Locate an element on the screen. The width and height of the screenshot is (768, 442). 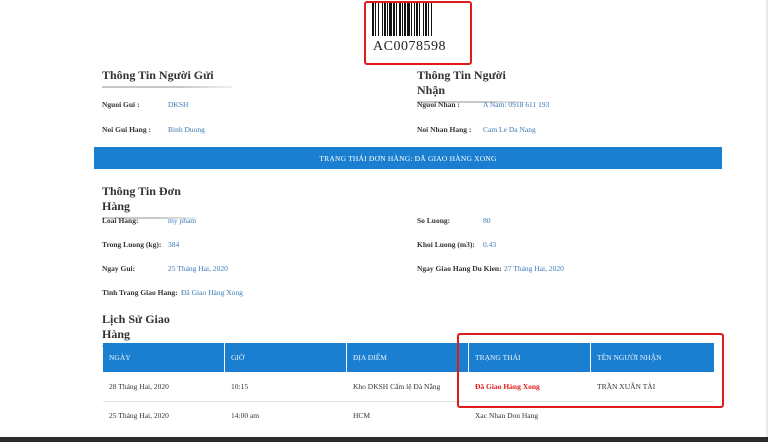
barcode-image is located at coordinates (402, 19).